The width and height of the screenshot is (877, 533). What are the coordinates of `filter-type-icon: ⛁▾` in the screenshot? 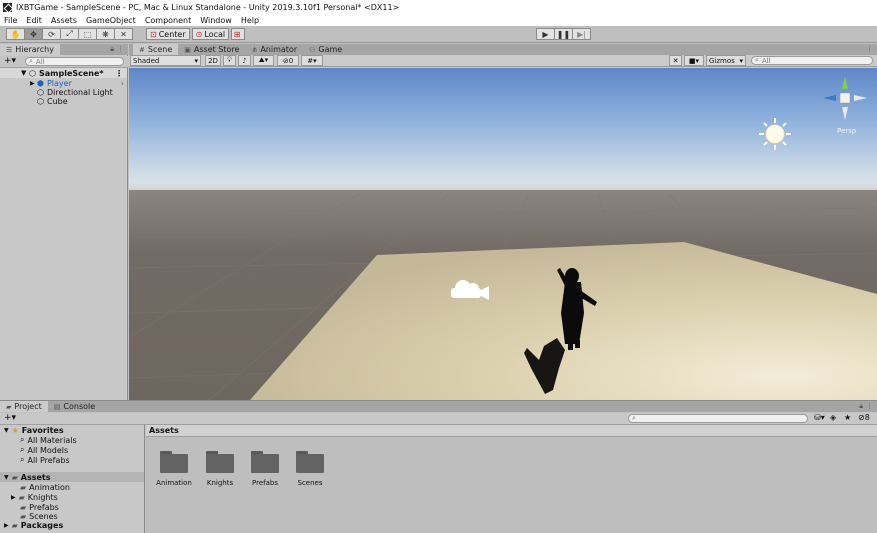 It's located at (819, 417).